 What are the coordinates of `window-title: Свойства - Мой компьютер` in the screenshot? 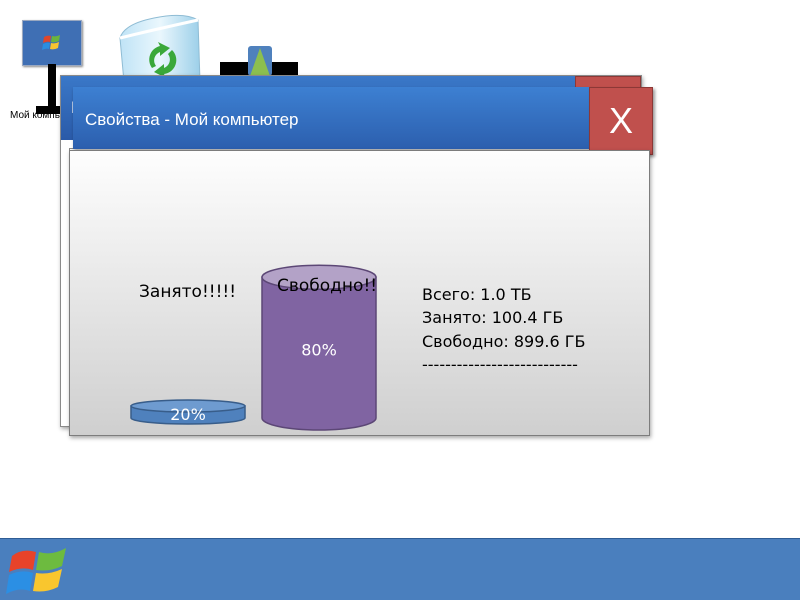 It's located at (192, 119).